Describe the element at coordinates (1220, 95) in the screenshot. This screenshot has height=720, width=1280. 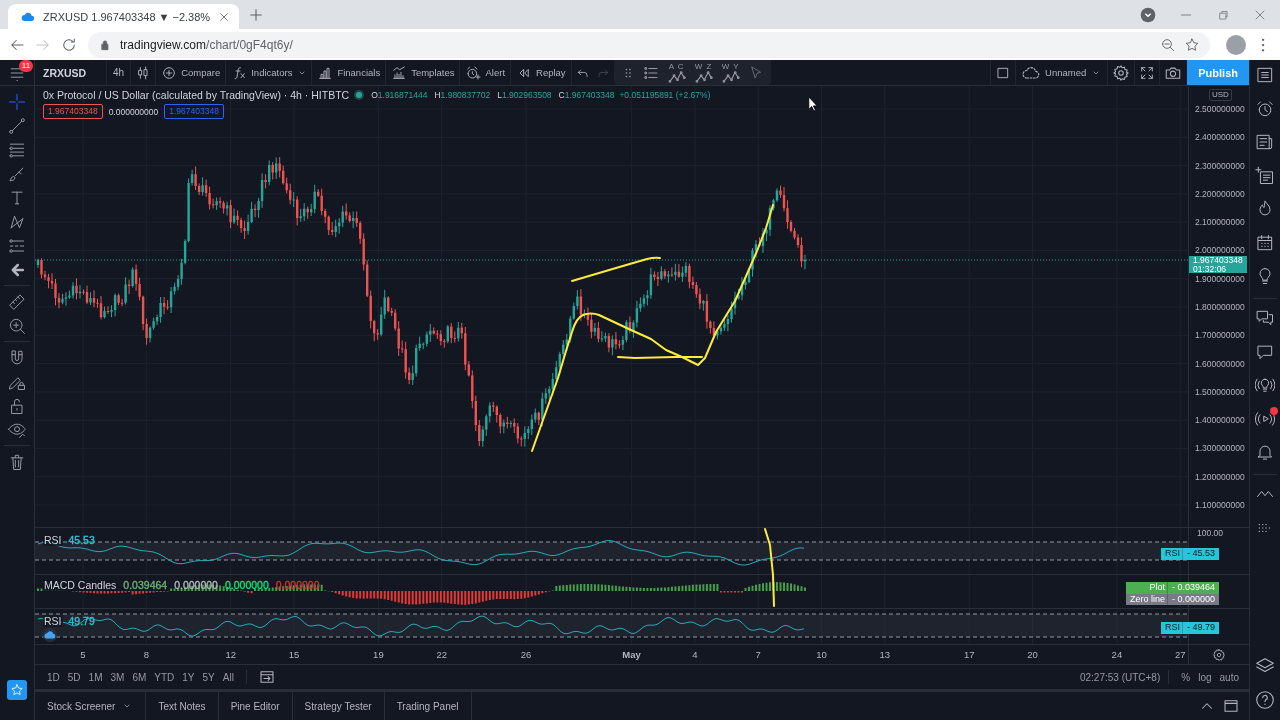
I see `currency-tag: USD` at that location.